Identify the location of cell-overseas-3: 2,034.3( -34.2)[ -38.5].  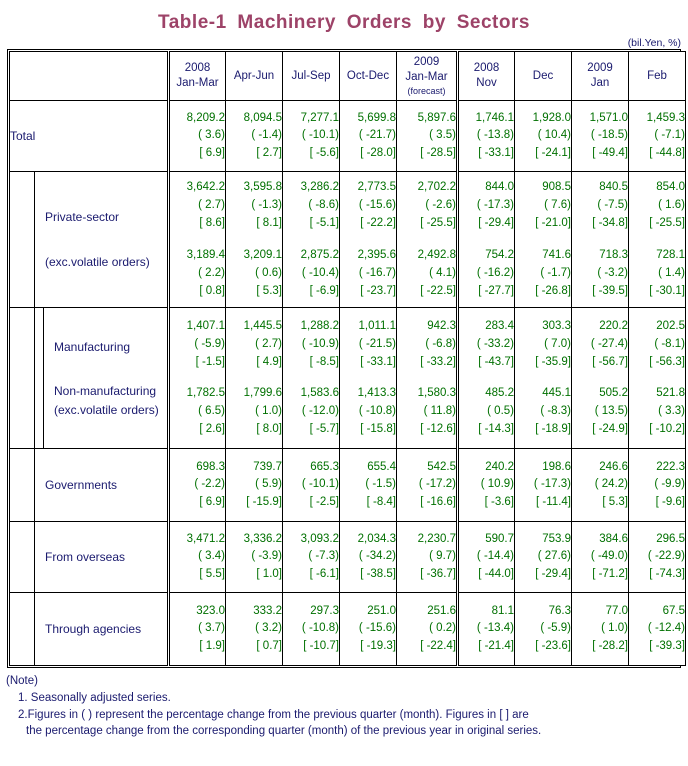
(368, 557).